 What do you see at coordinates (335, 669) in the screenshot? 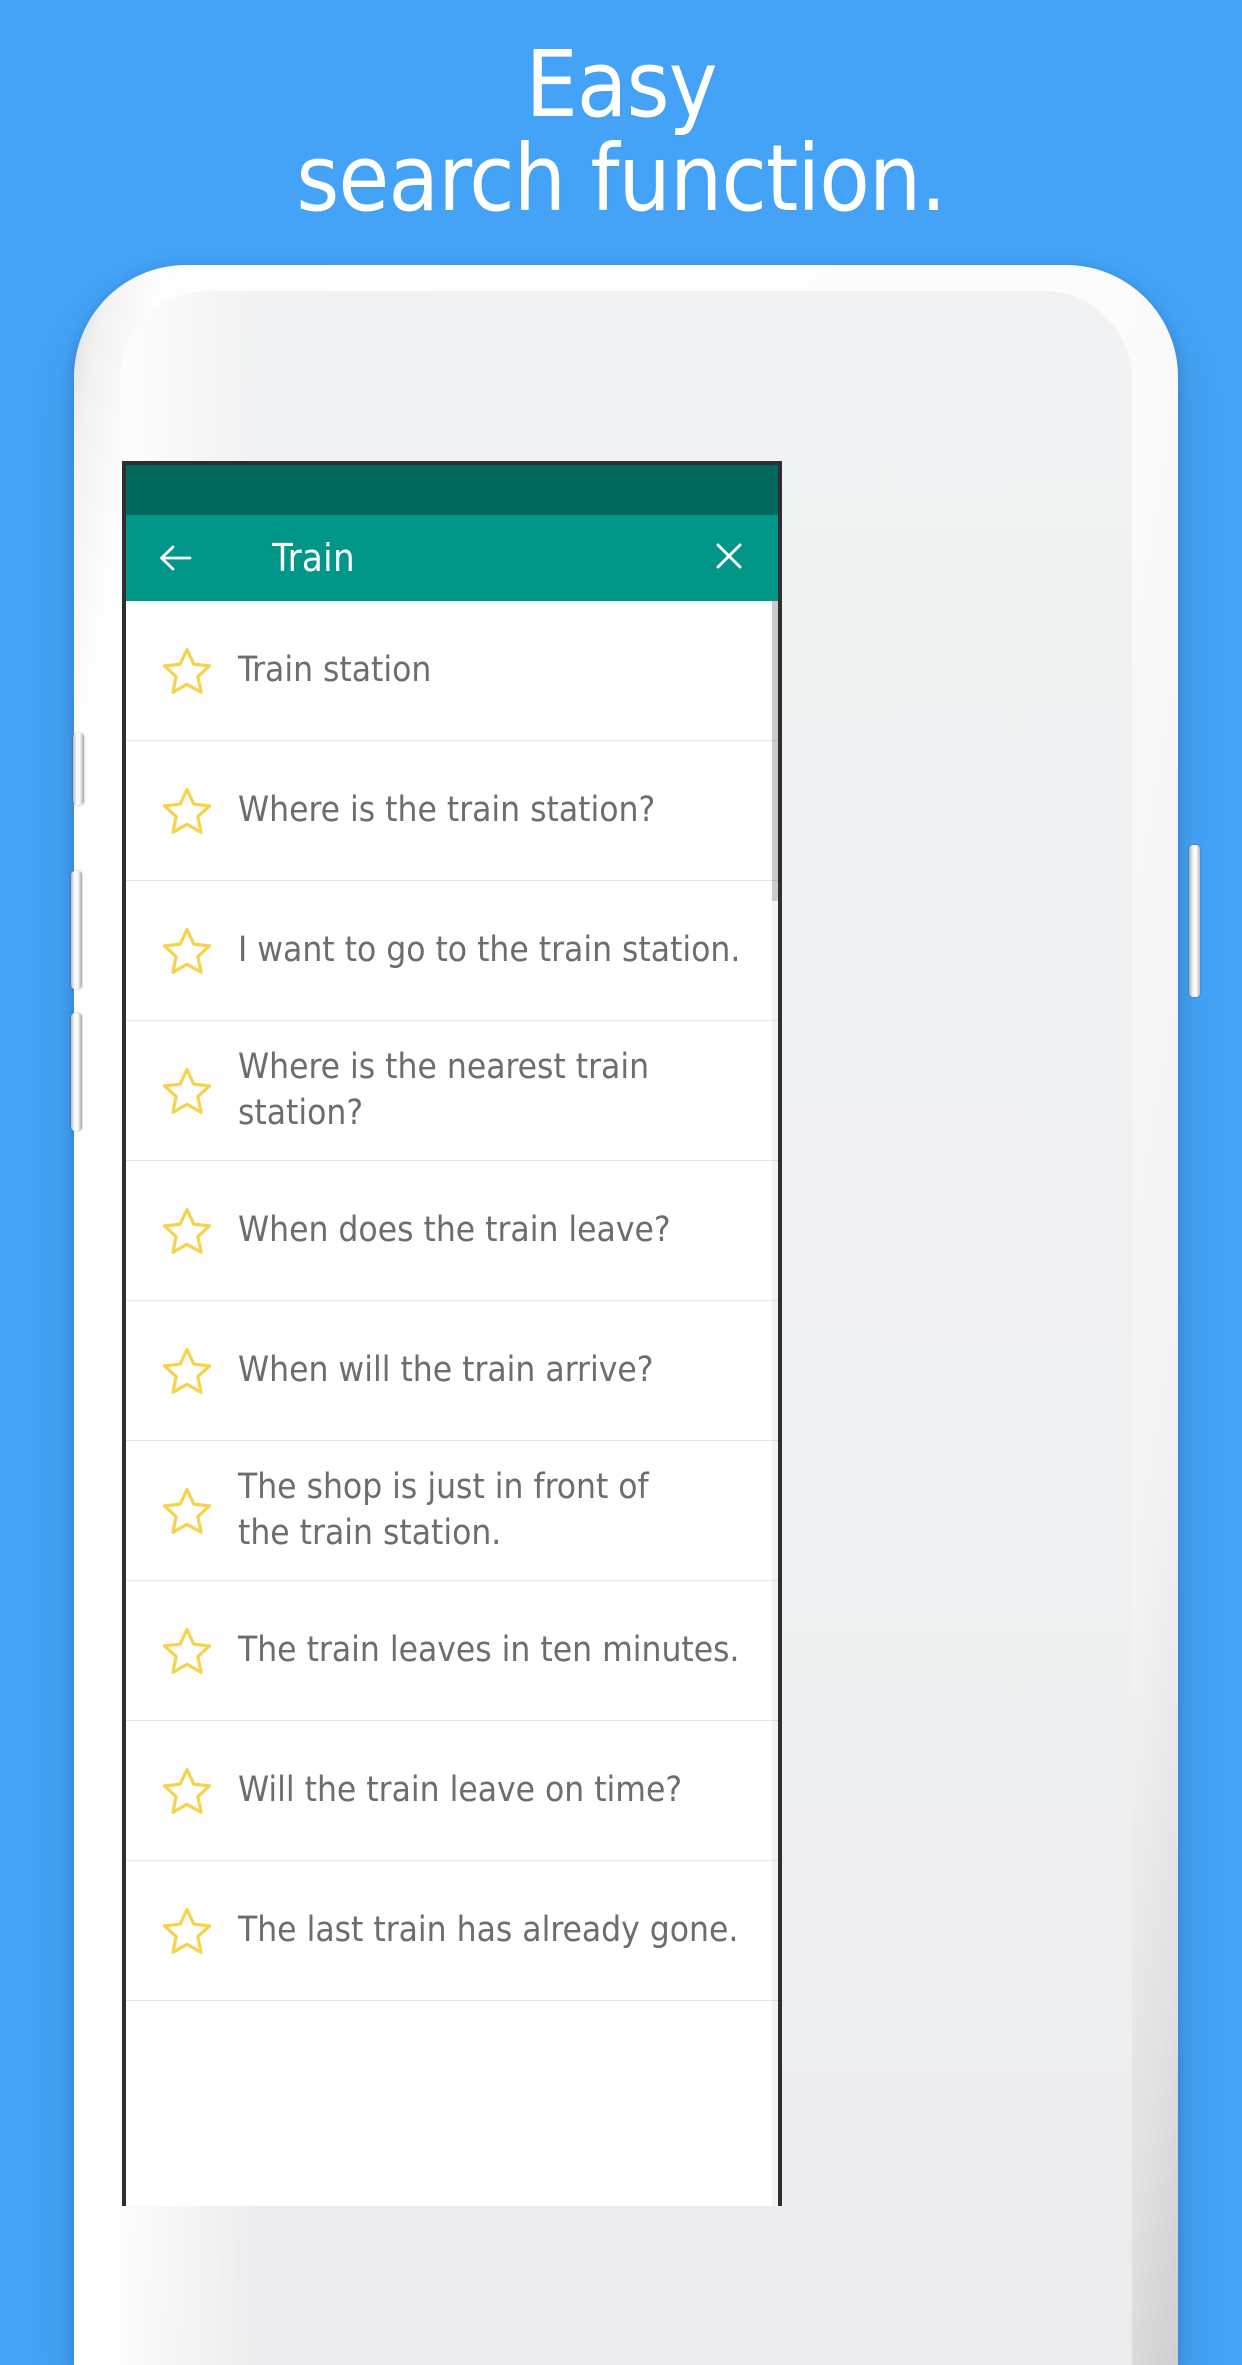
I see `list-item-label: Train station` at bounding box center [335, 669].